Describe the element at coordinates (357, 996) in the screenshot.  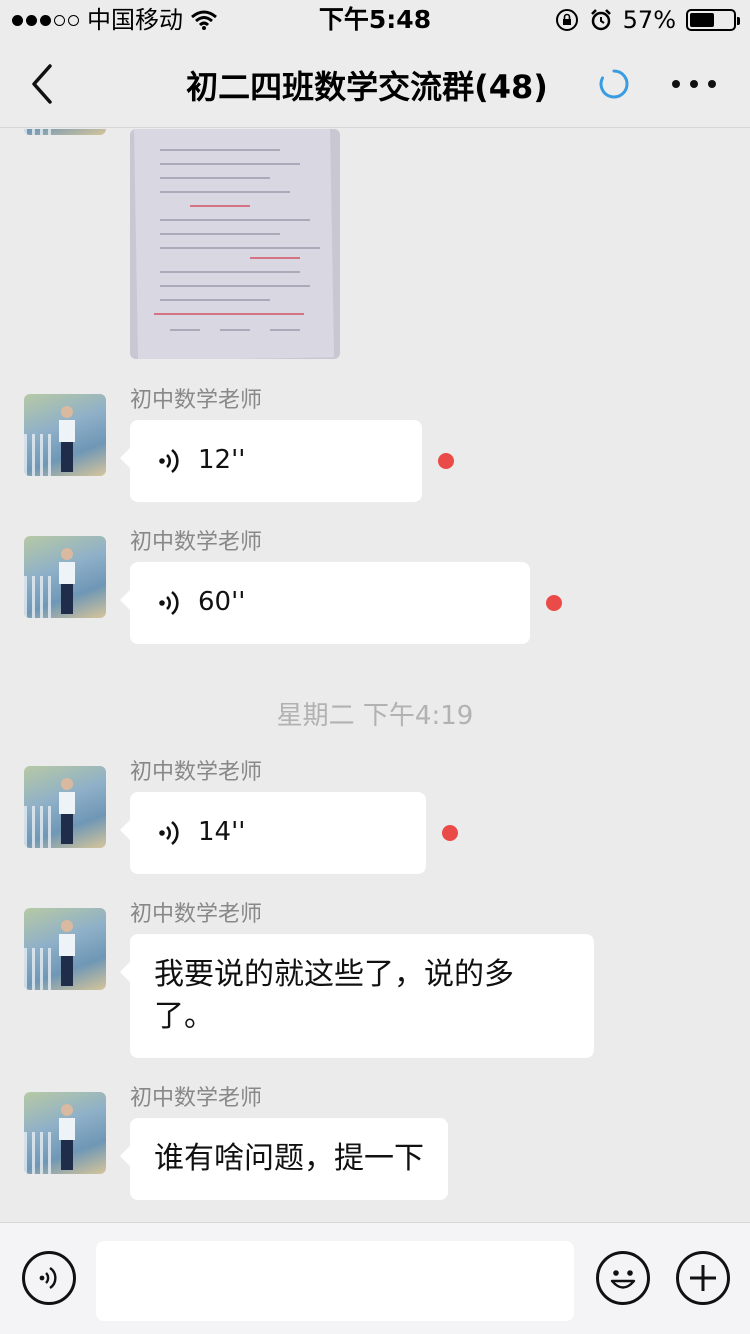
I see `text-message: 我要说的就这些了，说的多了。` at that location.